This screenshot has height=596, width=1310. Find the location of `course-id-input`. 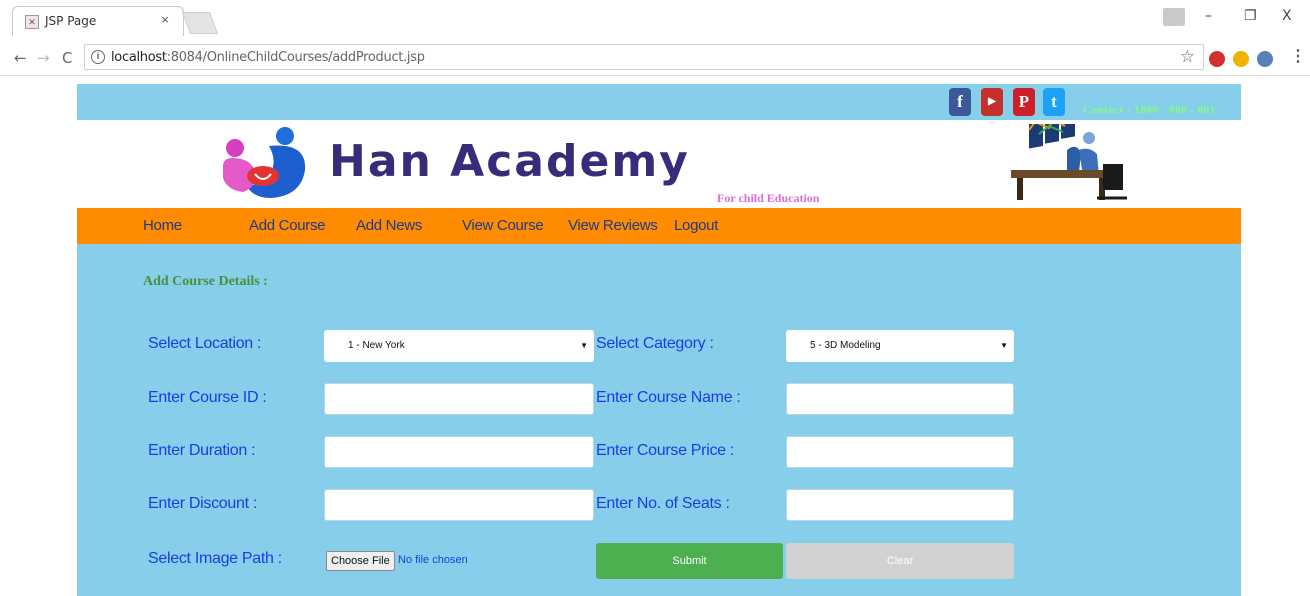

course-id-input is located at coordinates (459, 399).